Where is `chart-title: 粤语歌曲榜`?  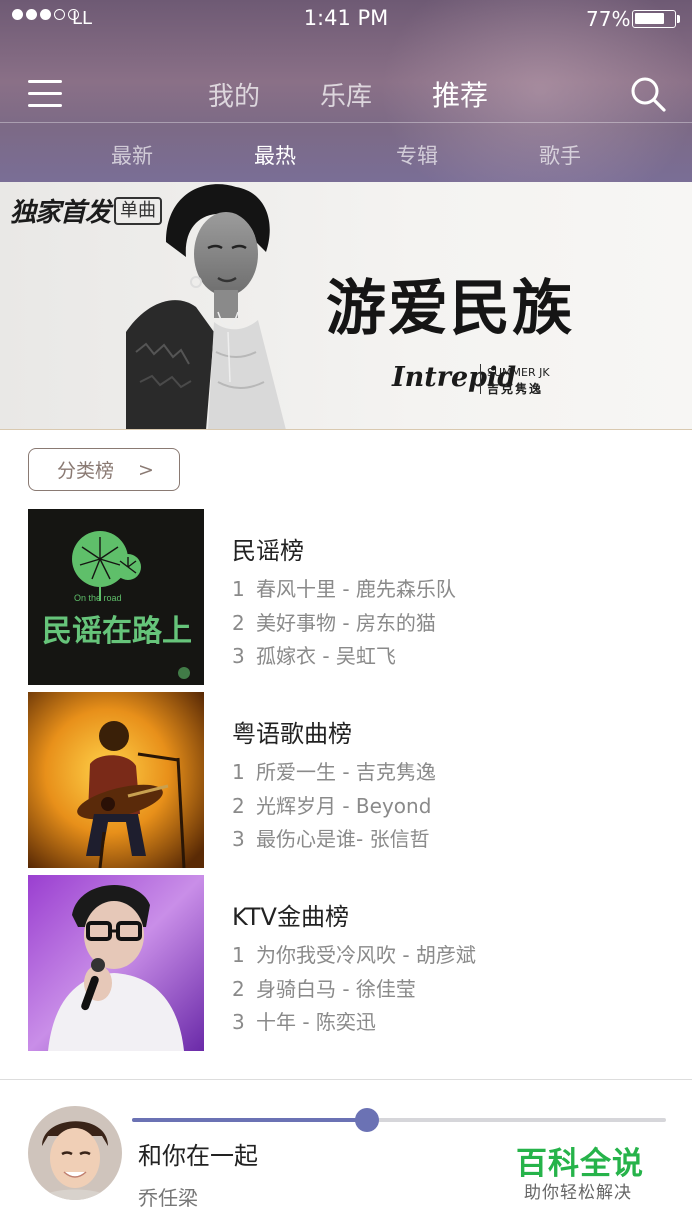
chart-title: 粤语歌曲榜 is located at coordinates (292, 734).